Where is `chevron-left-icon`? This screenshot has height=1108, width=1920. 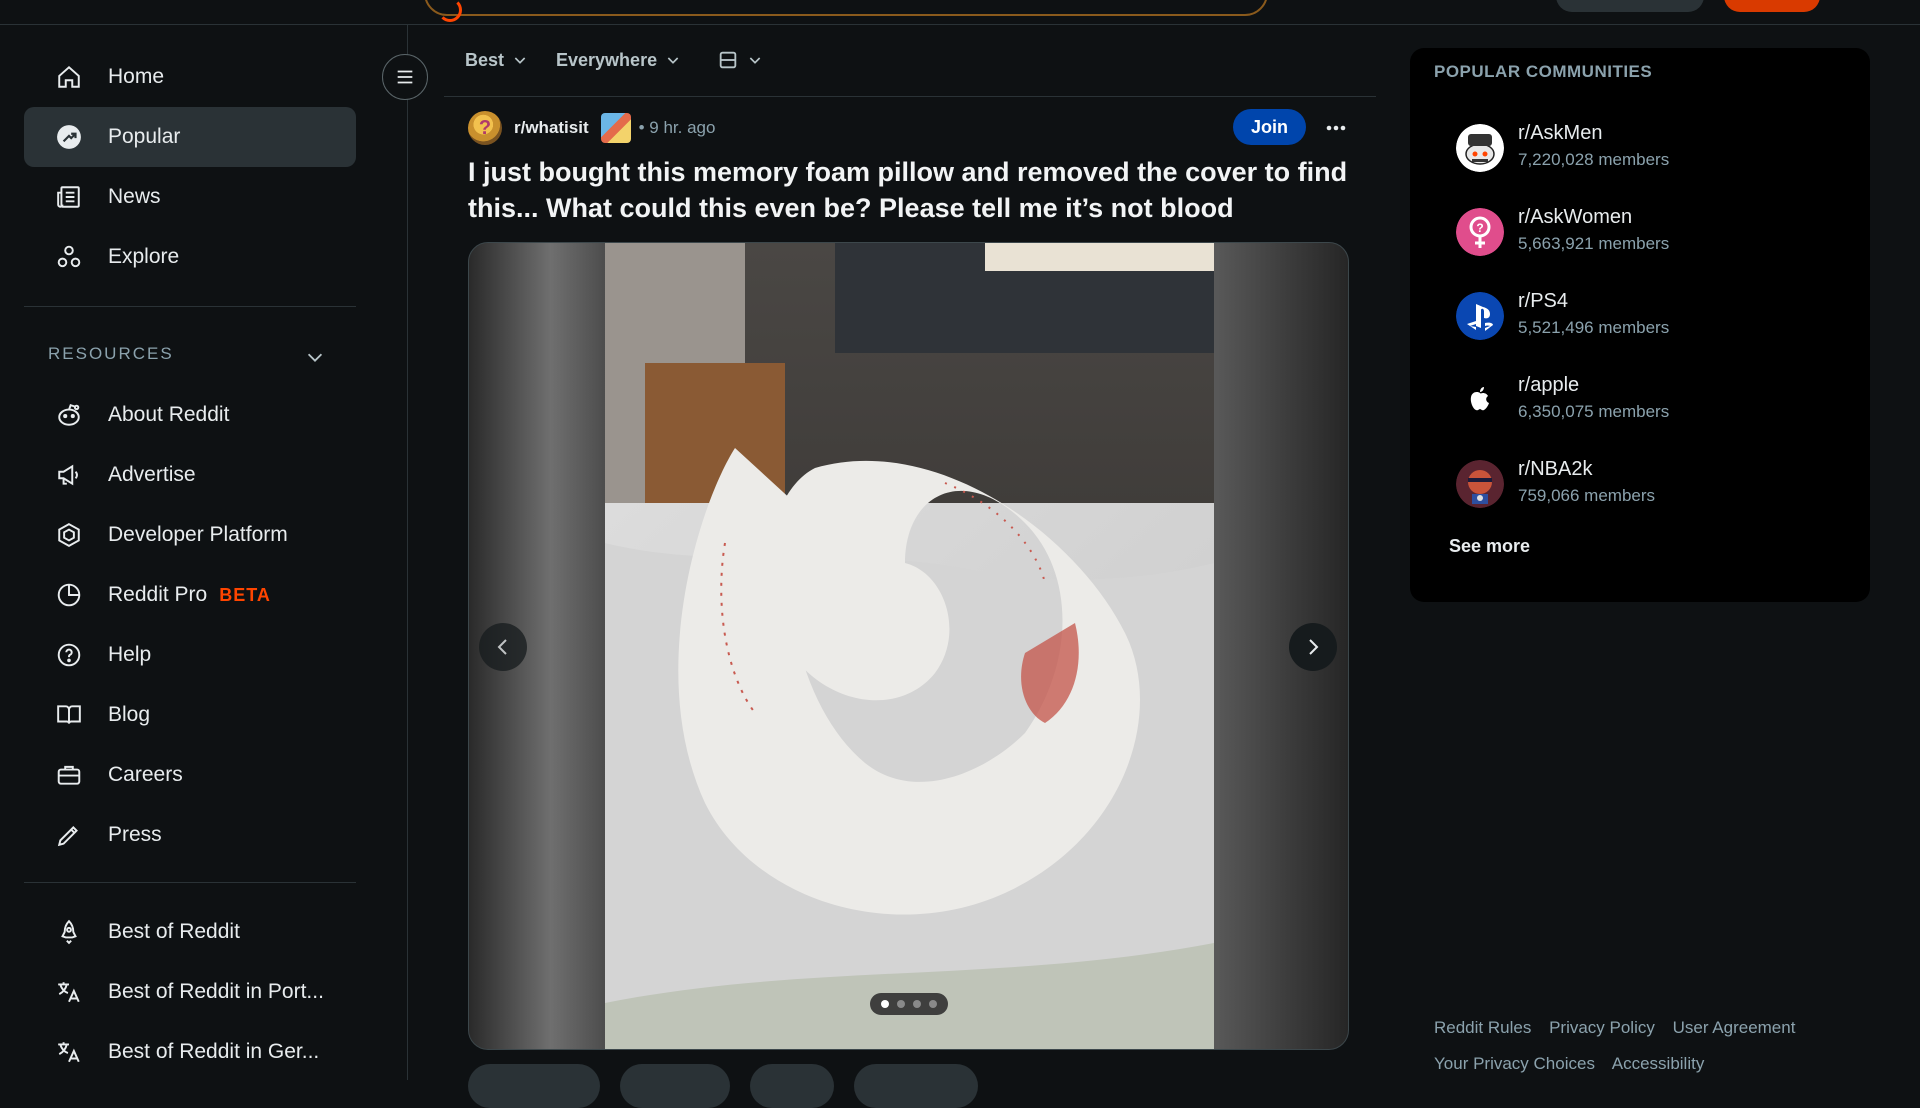 chevron-left-icon is located at coordinates (502, 647).